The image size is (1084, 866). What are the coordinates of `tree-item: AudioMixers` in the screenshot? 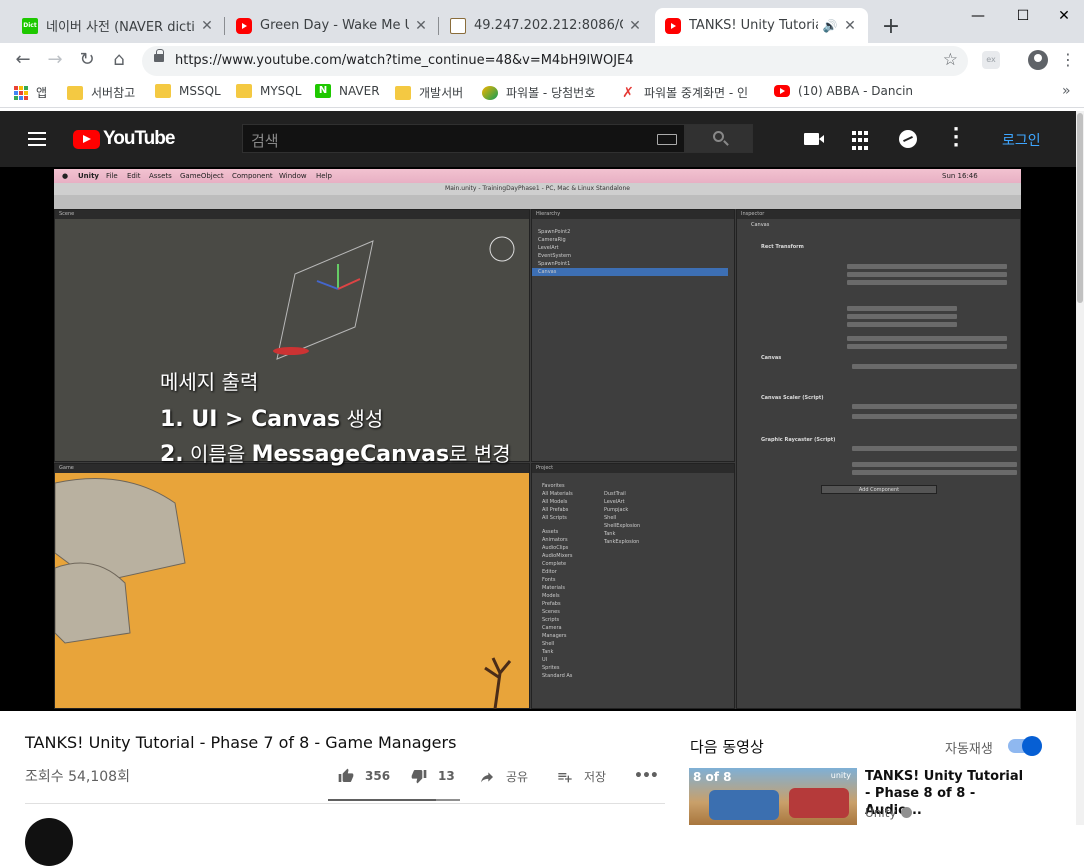 It's located at (557, 556).